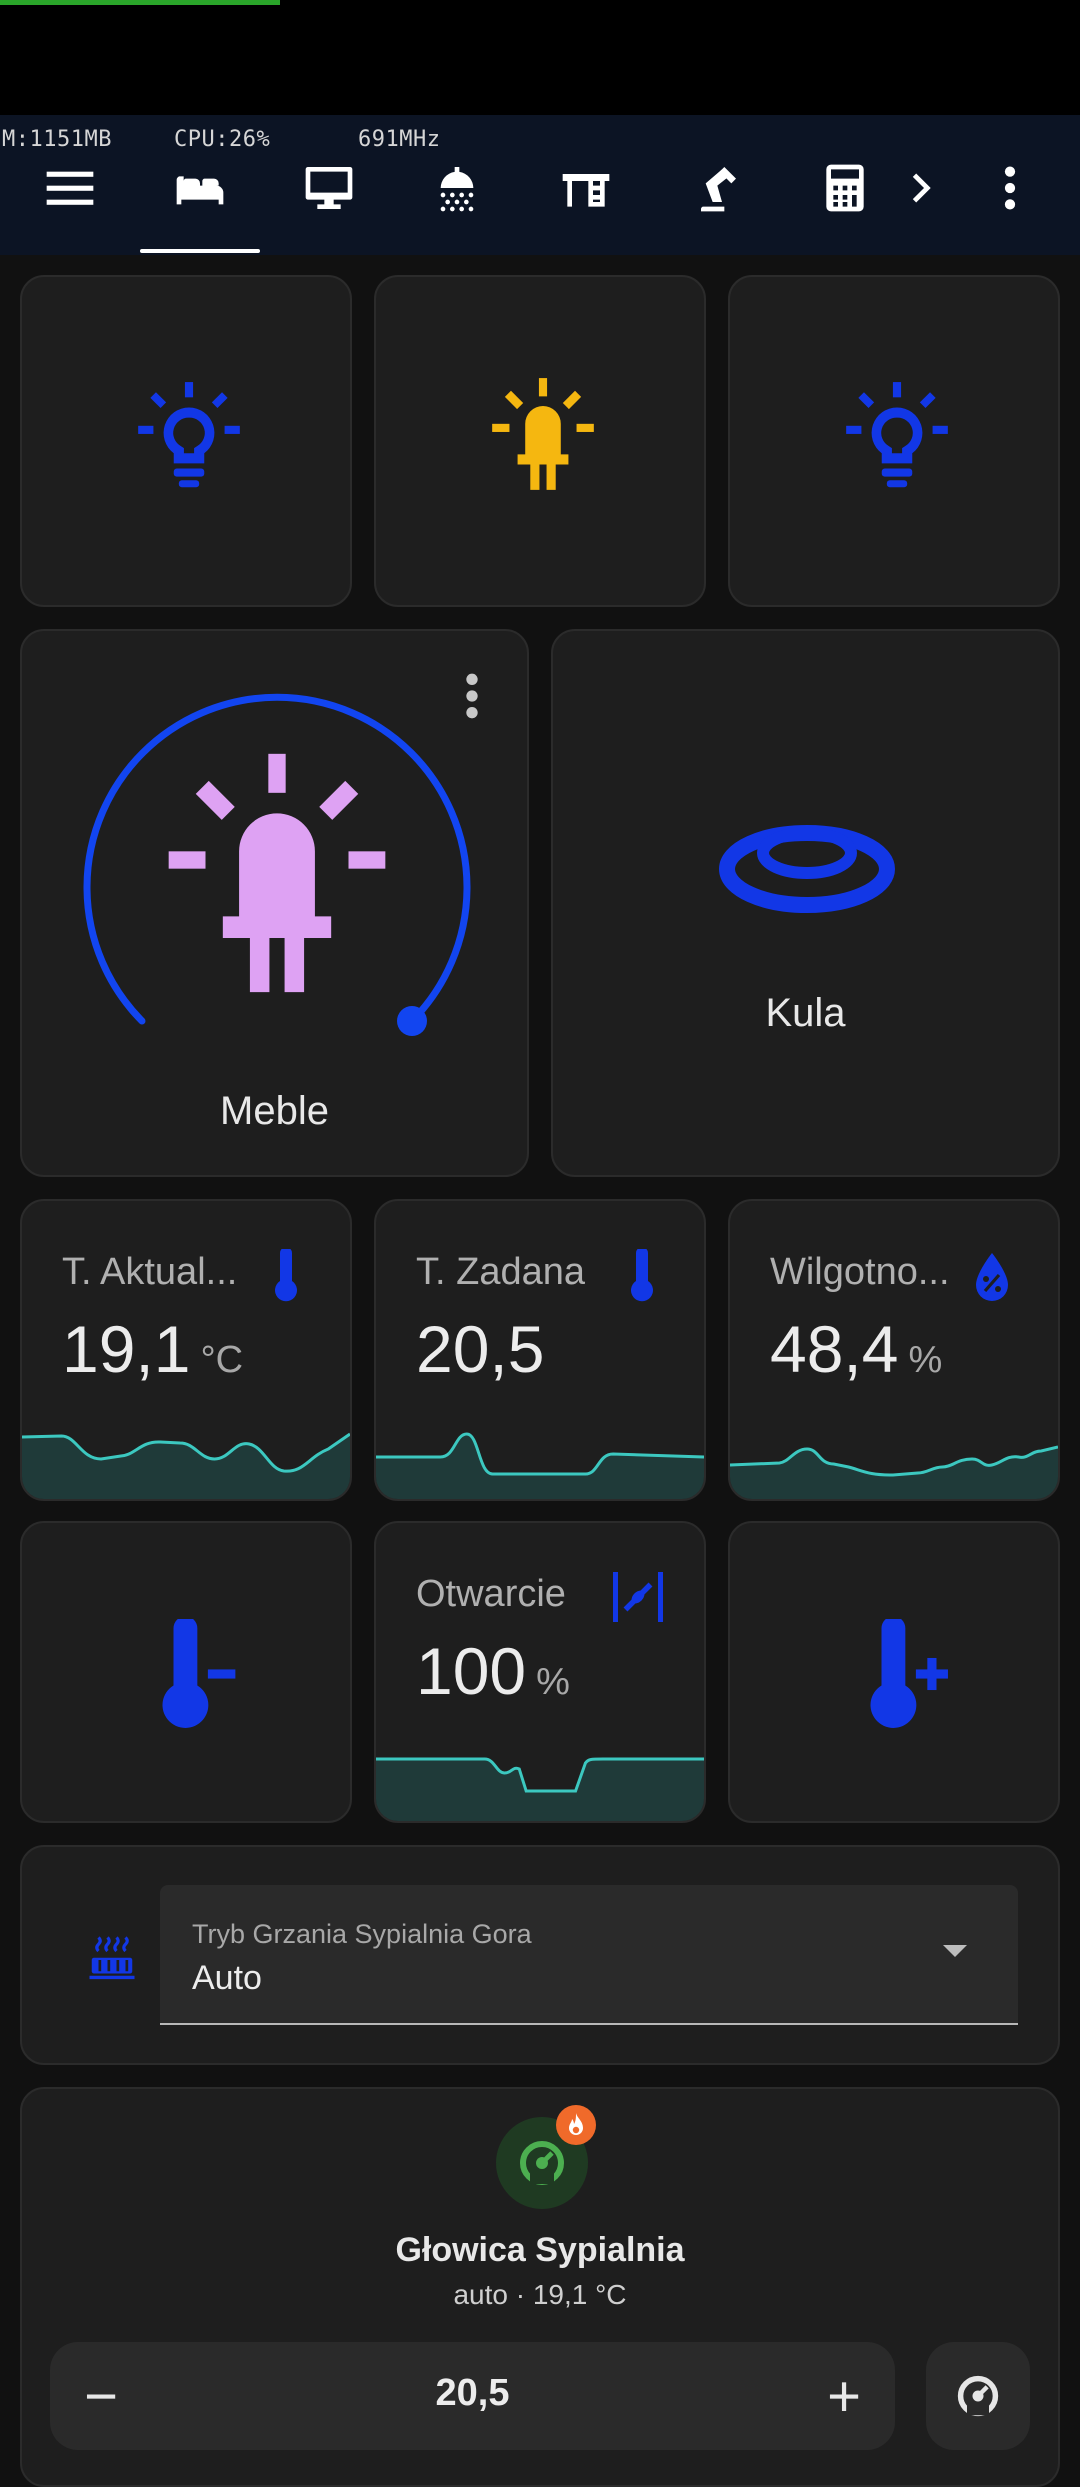  Describe the element at coordinates (480, 1349) in the screenshot. I see `sensor-value: 20,5` at that location.